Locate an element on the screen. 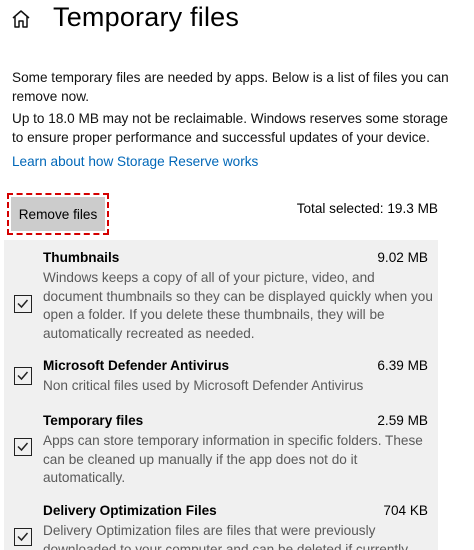 The image size is (474, 550). item-size: 9.02 MB is located at coordinates (402, 257).